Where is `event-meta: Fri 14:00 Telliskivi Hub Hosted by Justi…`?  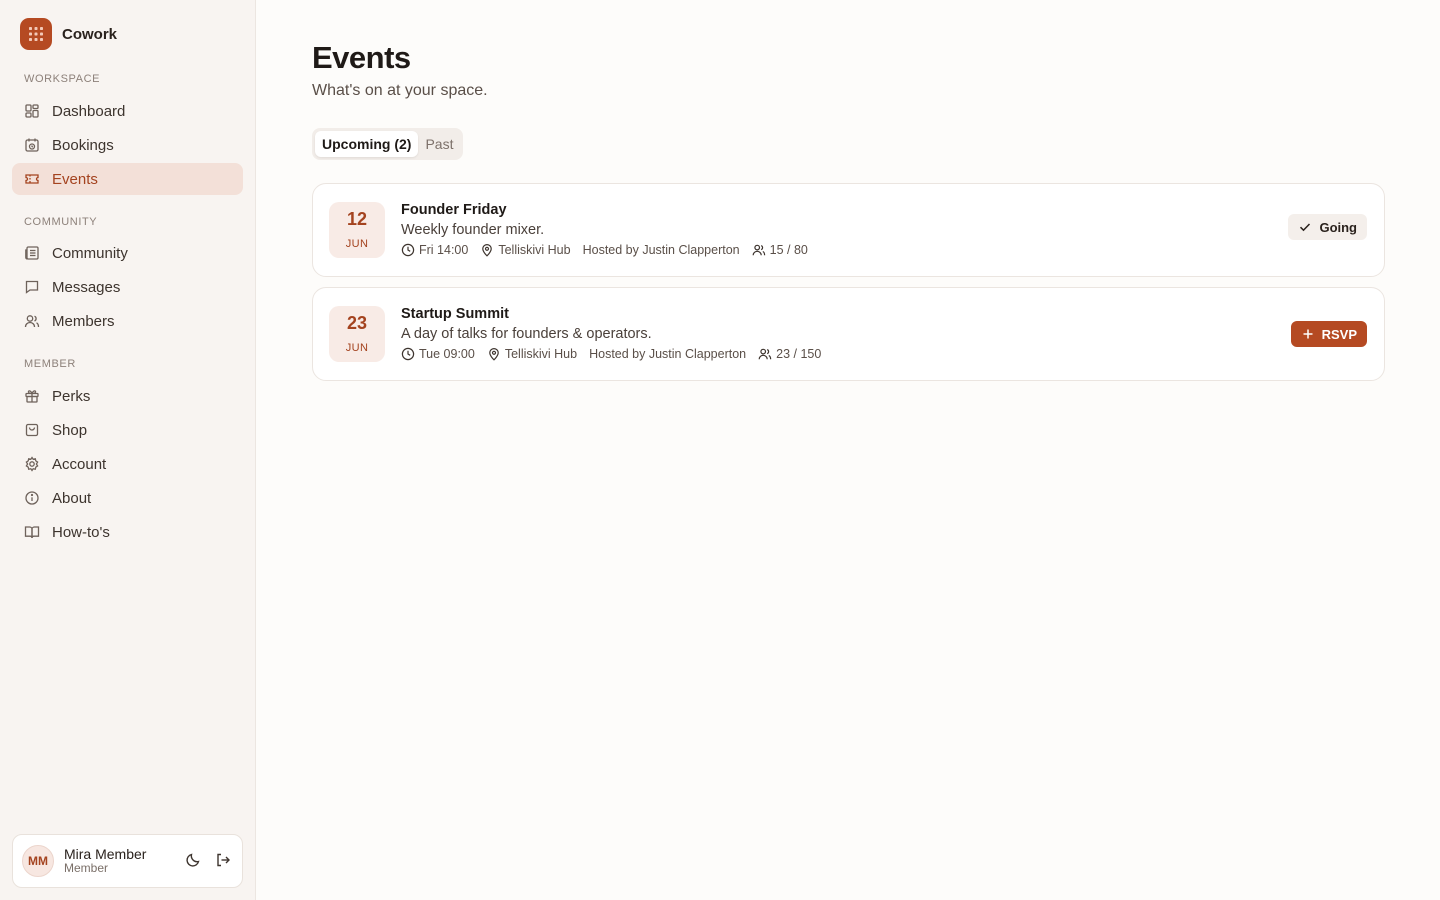 event-meta: Fri 14:00 Telliskivi Hub Hosted by Justi… is located at coordinates (610, 250).